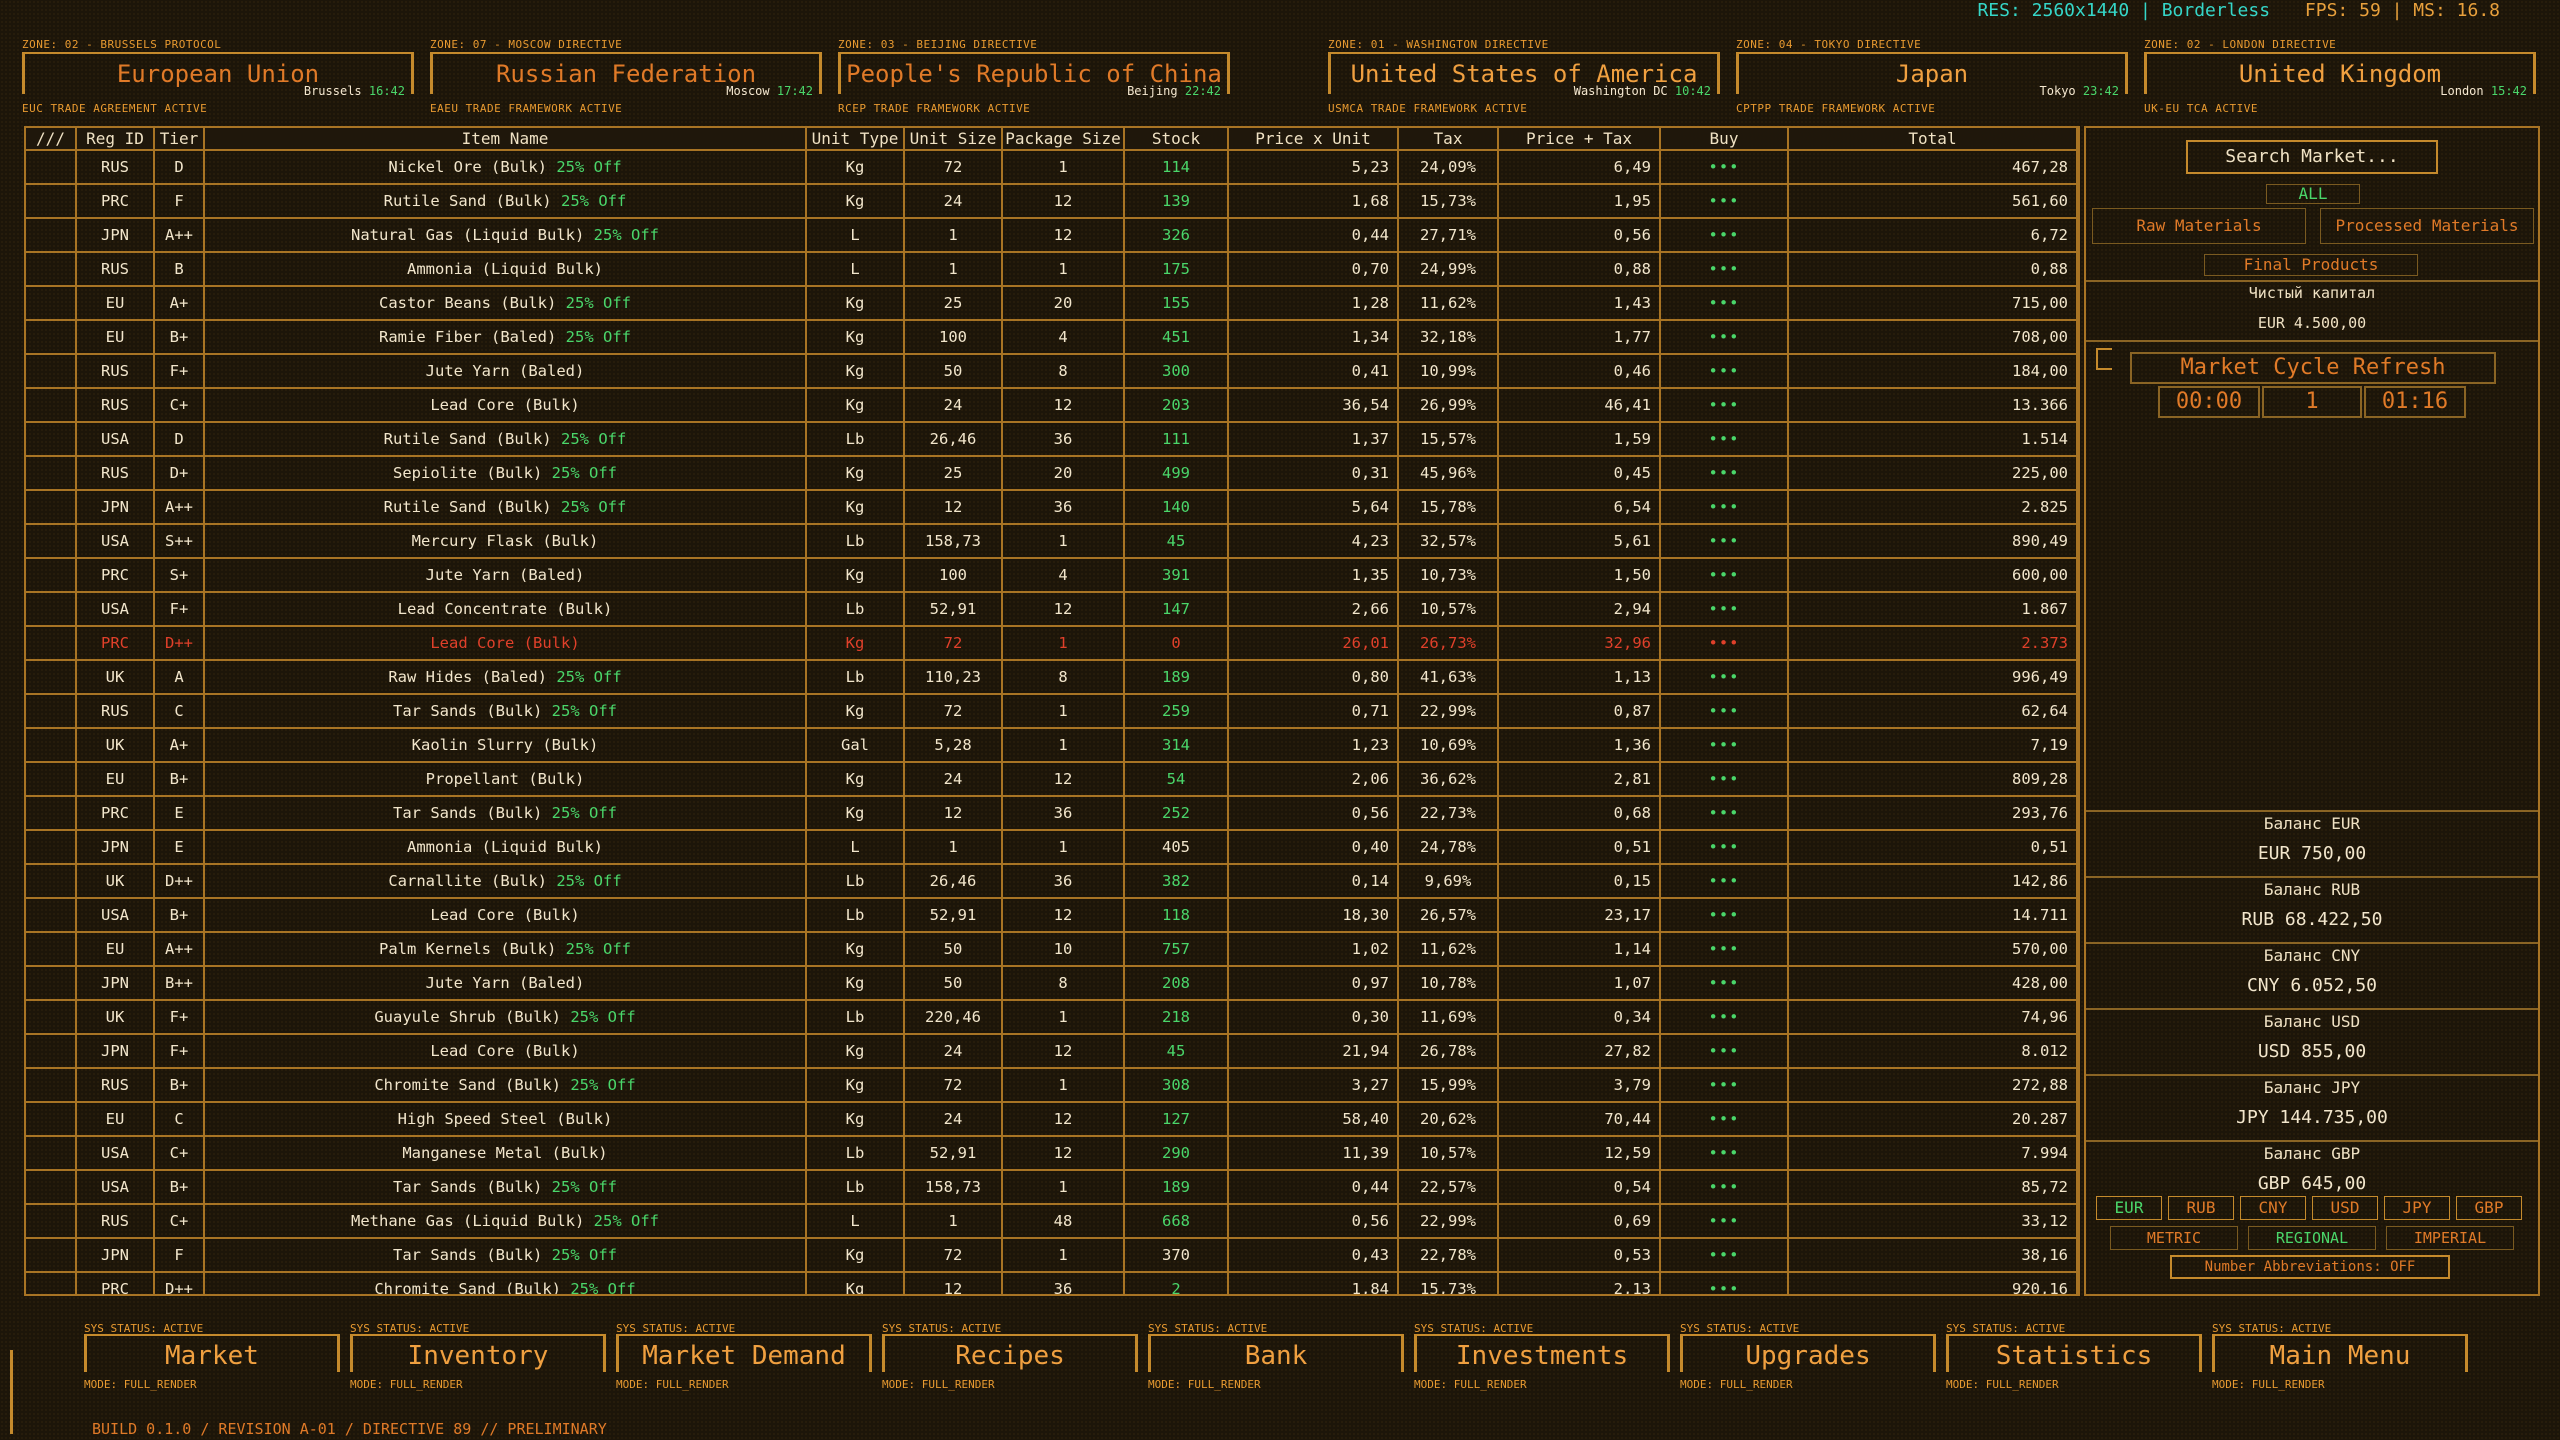 This screenshot has height=1440, width=2560. Describe the element at coordinates (2174, 1238) in the screenshot. I see `unit-system-button: METRIC` at that location.